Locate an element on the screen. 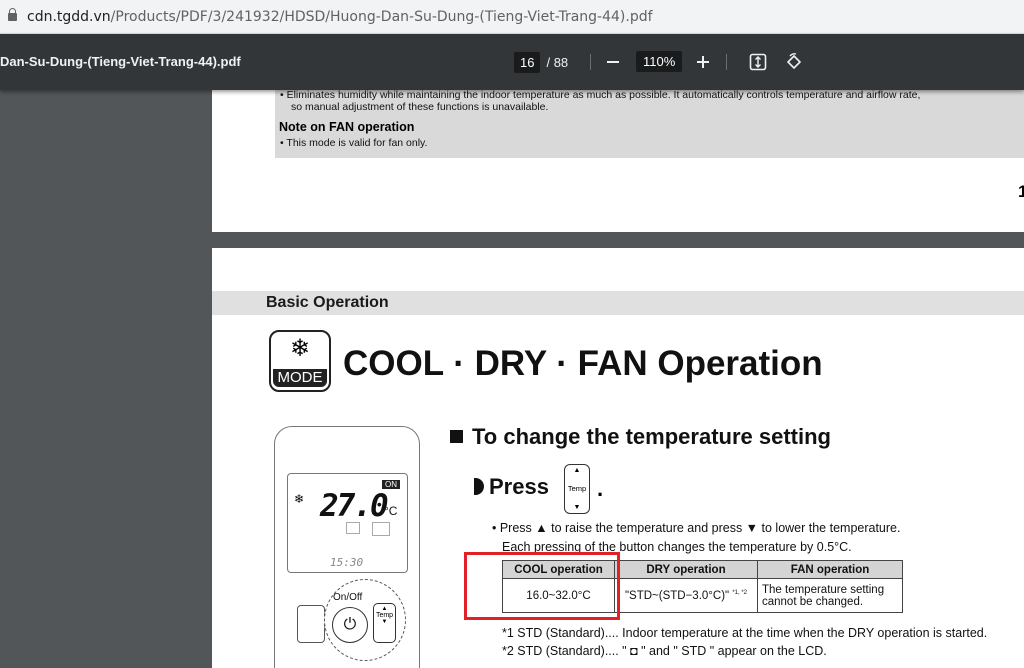  remote-temp-label: Temp is located at coordinates (384, 615).